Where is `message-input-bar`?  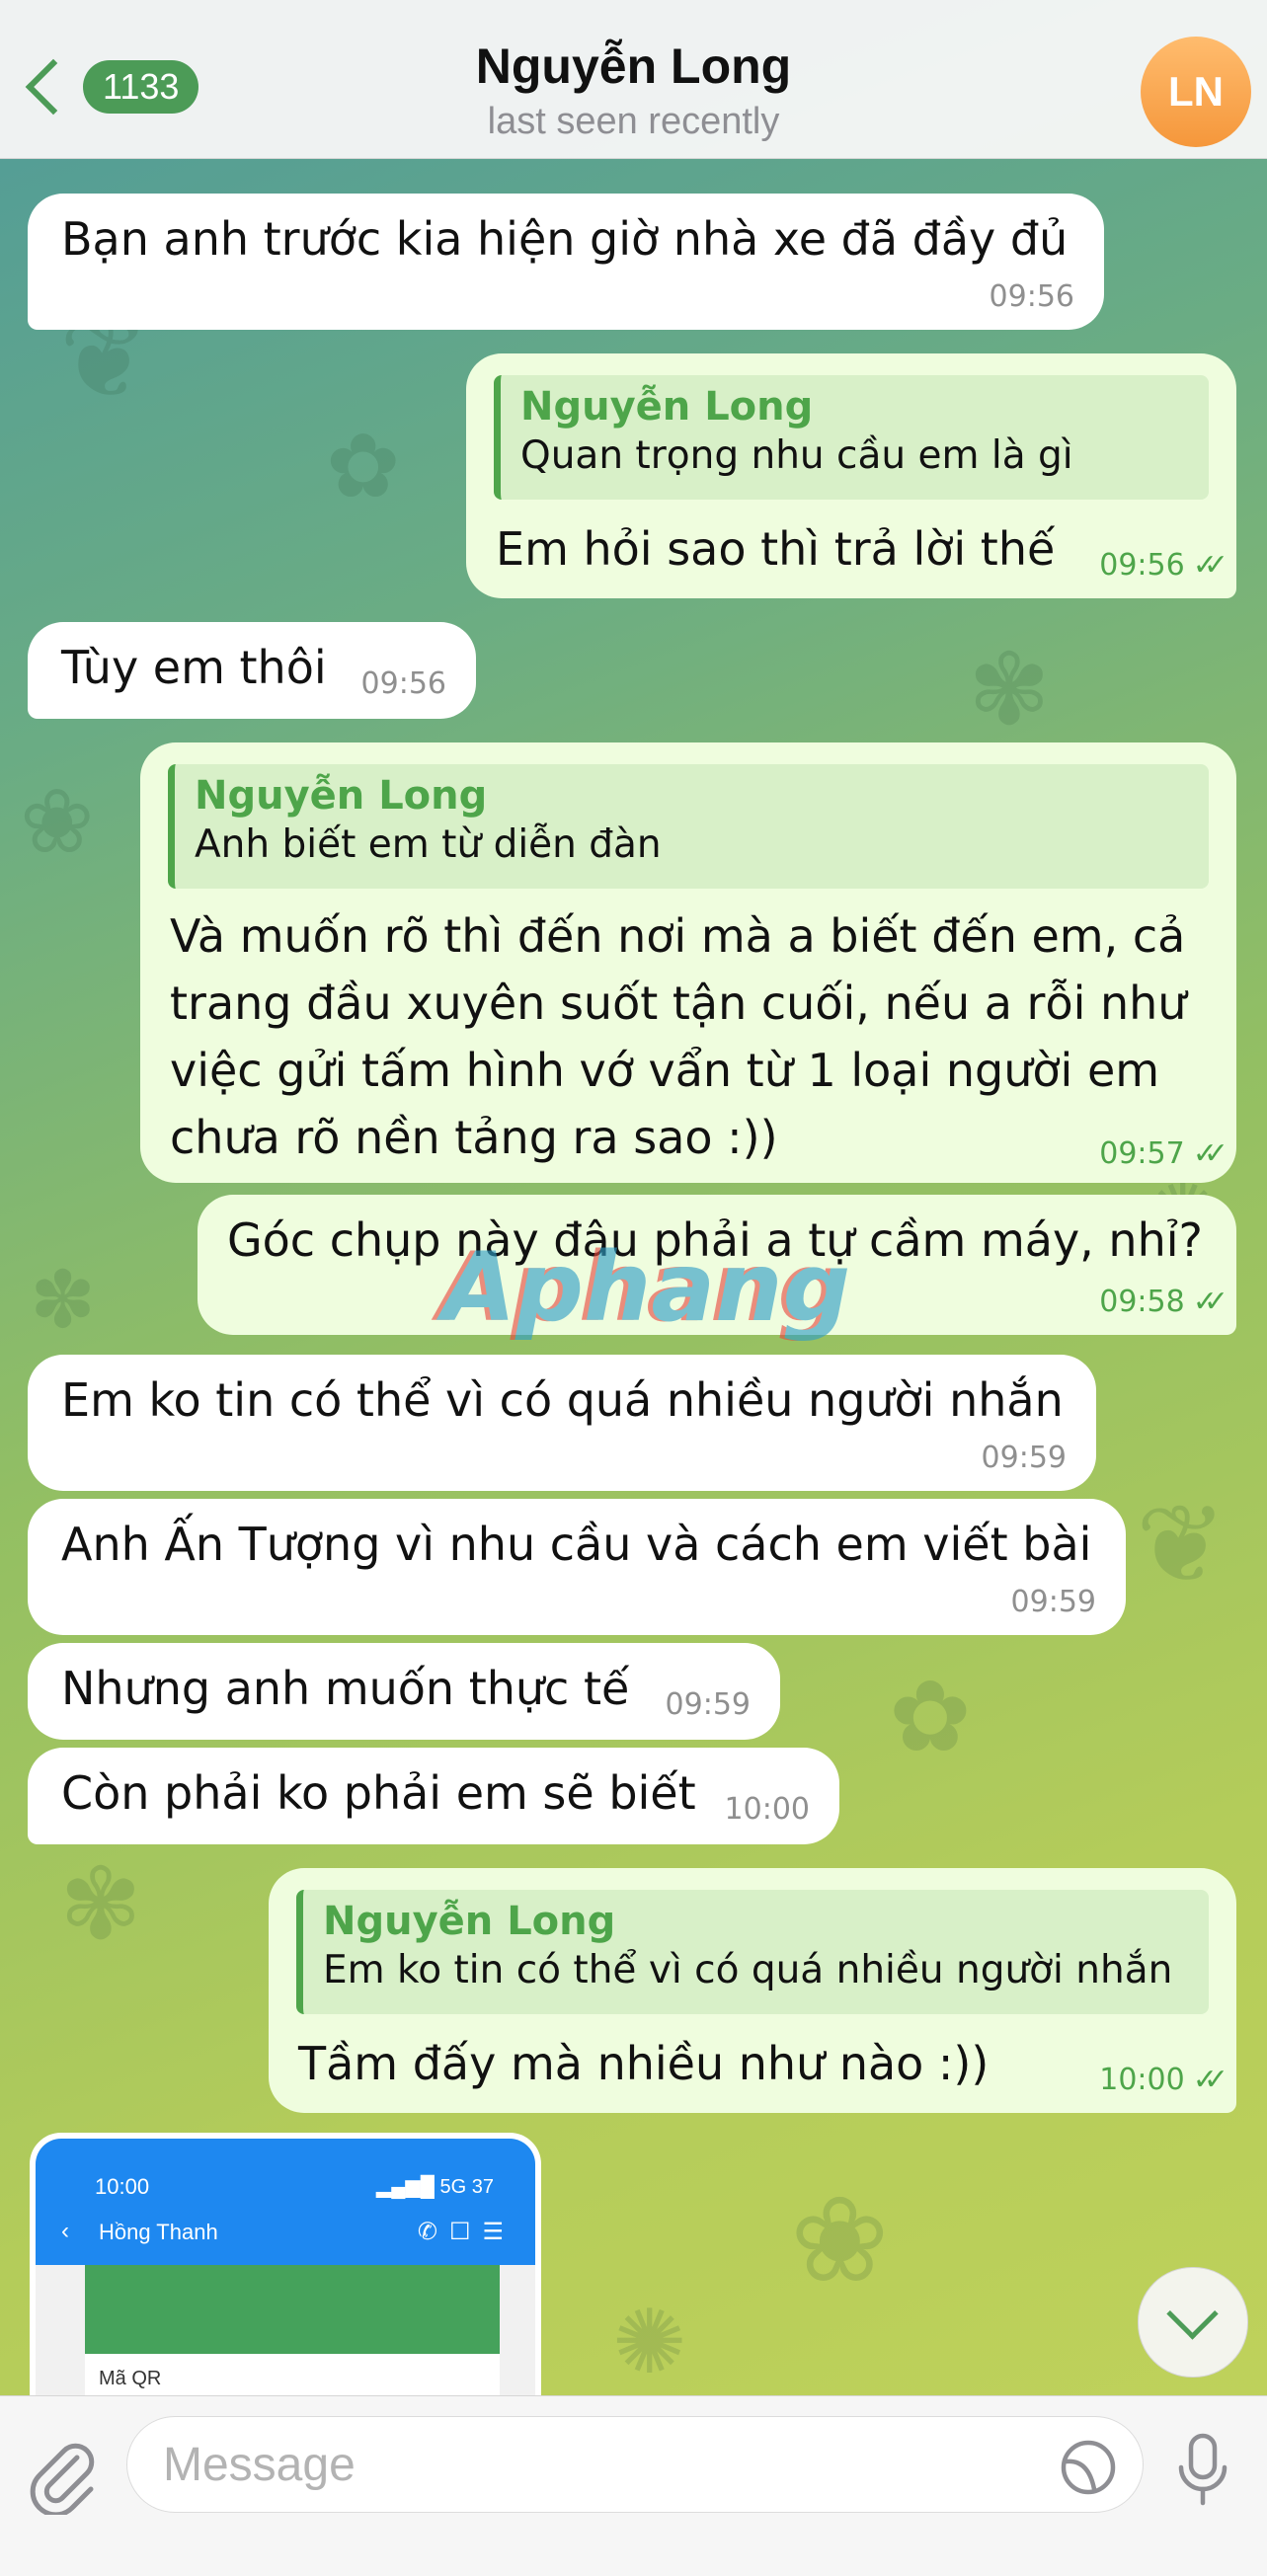 message-input-bar is located at coordinates (633, 2485).